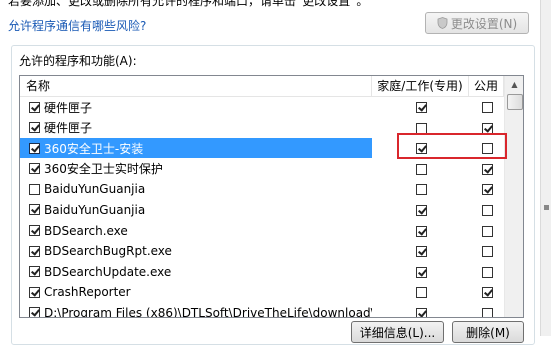 The image size is (551, 345). I want to click on change-settings-button: 更改设置(N), so click(477, 23).